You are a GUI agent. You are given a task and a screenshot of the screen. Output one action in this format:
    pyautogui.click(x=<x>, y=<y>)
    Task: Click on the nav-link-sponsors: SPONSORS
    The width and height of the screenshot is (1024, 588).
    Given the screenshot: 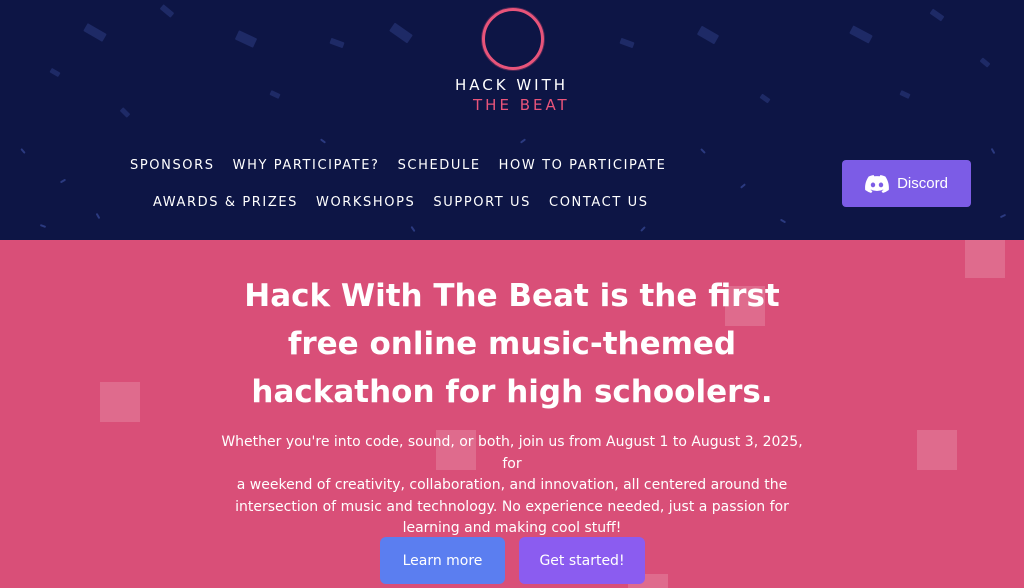 What is the action you would take?
    pyautogui.click(x=172, y=165)
    